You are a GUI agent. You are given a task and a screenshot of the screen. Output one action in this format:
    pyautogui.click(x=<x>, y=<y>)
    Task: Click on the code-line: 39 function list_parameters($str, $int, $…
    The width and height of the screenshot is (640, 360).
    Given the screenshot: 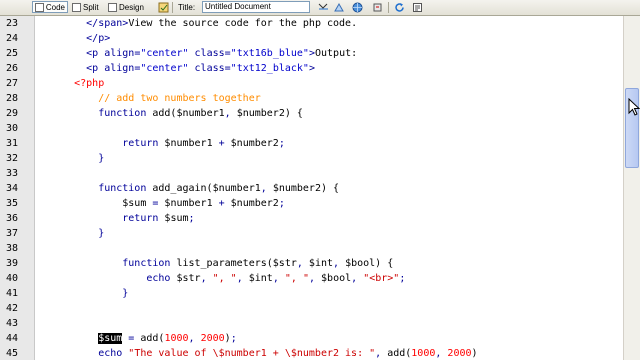 What is the action you would take?
    pyautogui.click(x=311, y=263)
    